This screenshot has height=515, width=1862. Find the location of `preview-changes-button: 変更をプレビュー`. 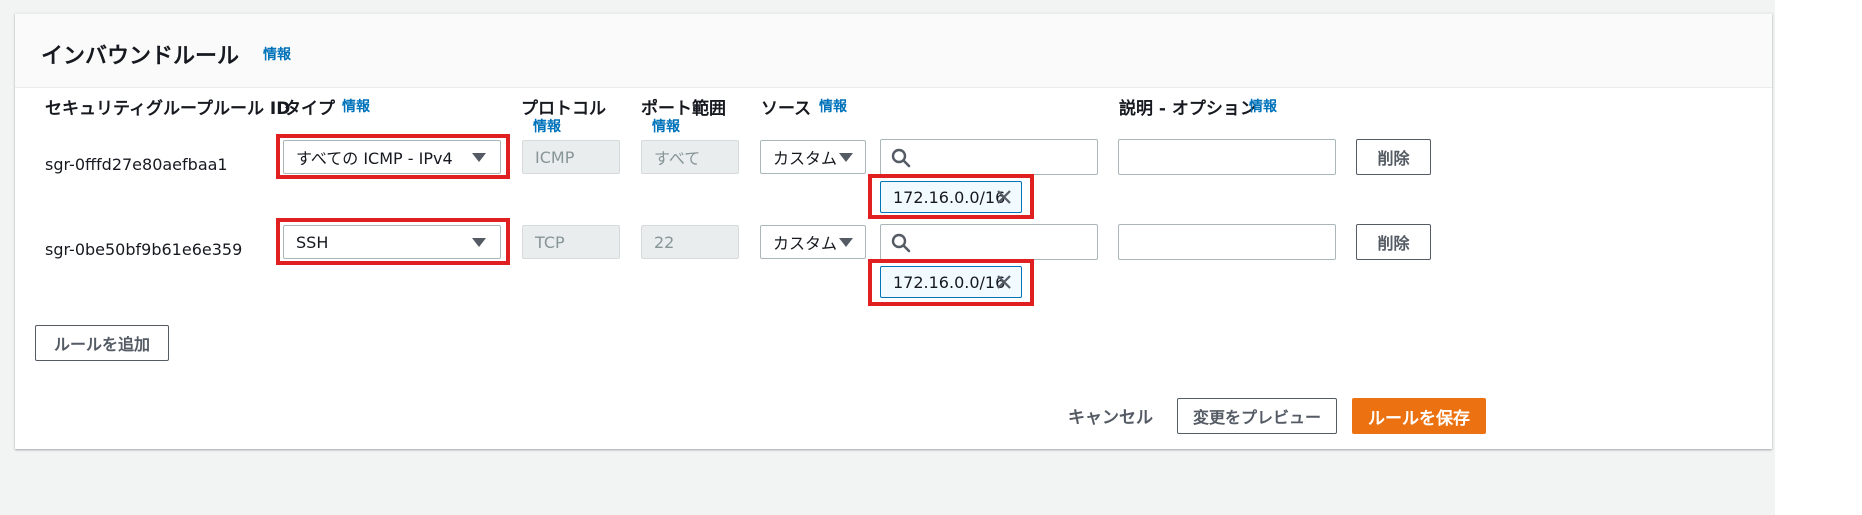

preview-changes-button: 変更をプレビュー is located at coordinates (1257, 416).